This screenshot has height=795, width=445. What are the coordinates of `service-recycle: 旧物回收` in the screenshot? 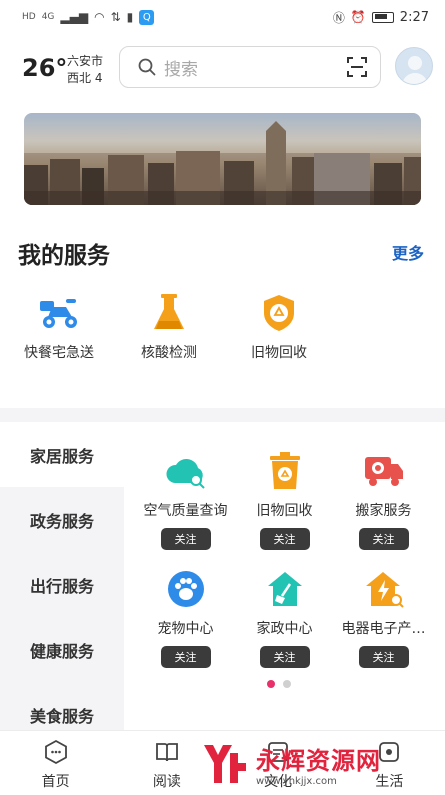 It's located at (279, 329).